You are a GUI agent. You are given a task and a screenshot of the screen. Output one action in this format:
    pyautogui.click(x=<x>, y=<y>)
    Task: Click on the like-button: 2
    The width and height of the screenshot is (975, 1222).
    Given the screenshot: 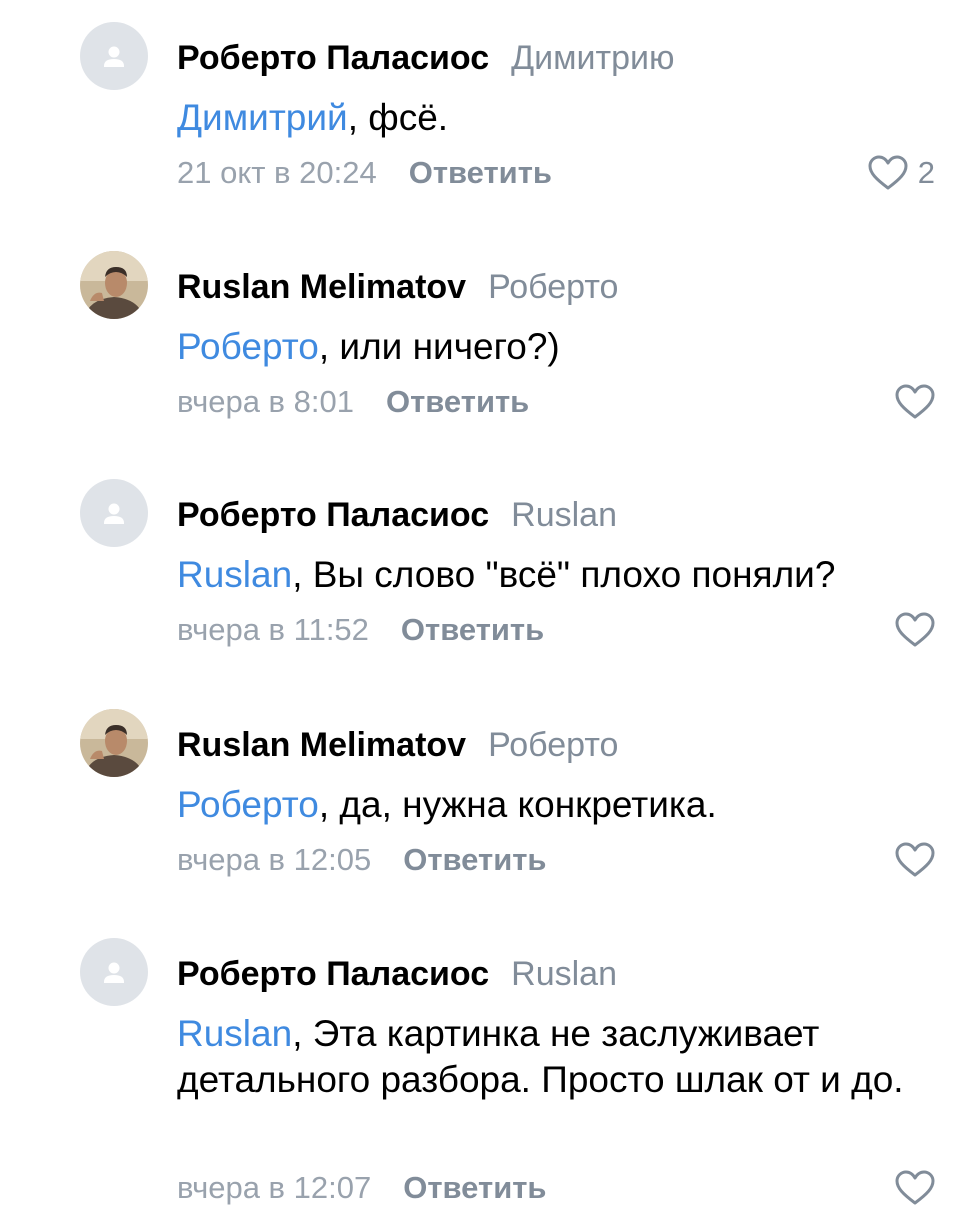 What is the action you would take?
    pyautogui.click(x=901, y=173)
    